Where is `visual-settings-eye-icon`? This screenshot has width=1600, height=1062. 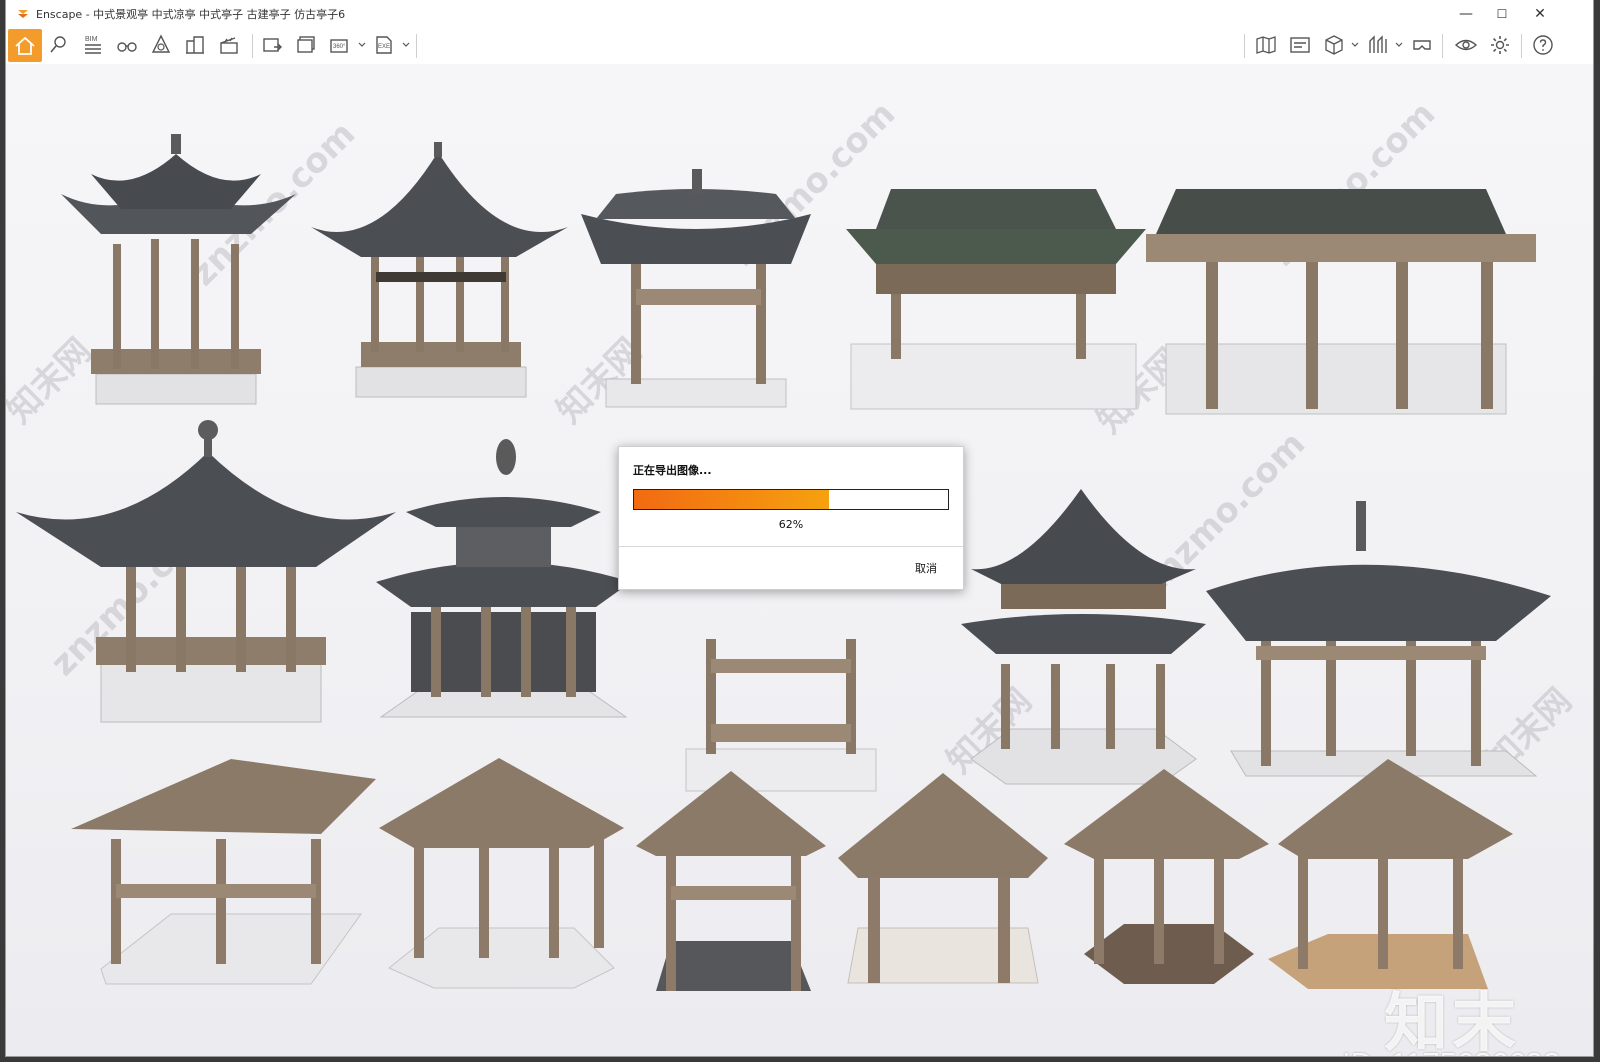
visual-settings-eye-icon is located at coordinates (1466, 45).